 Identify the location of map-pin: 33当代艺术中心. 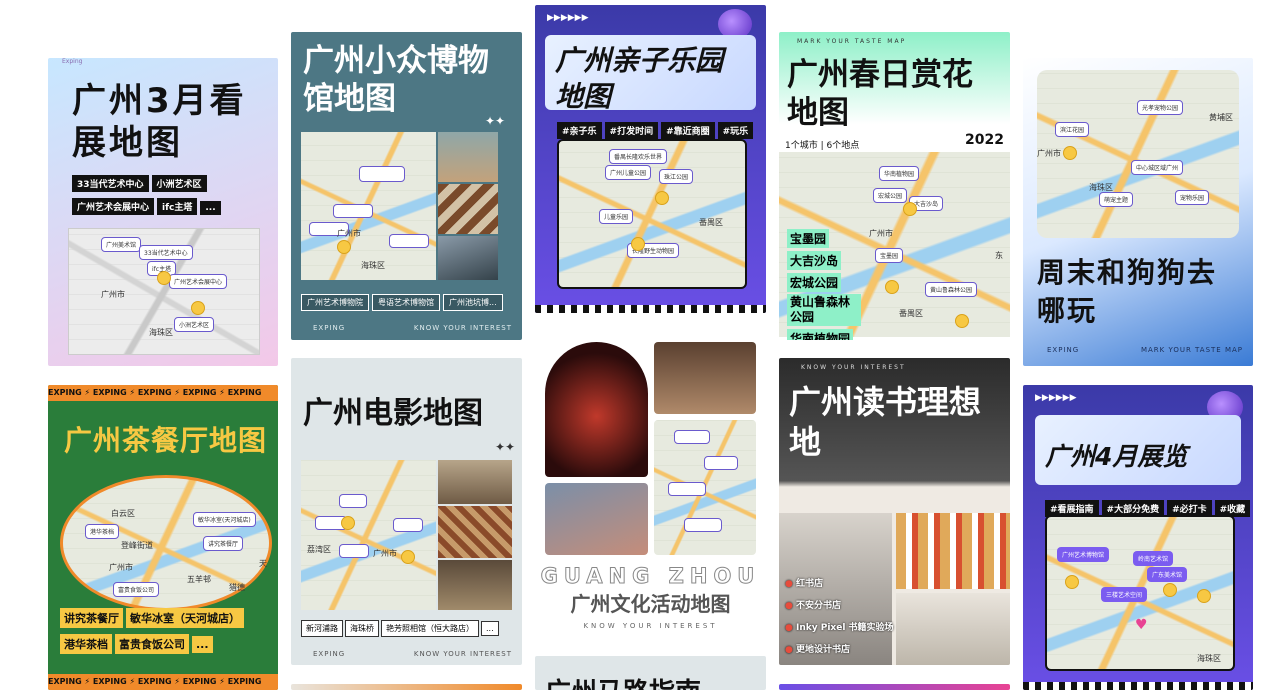
(166, 252).